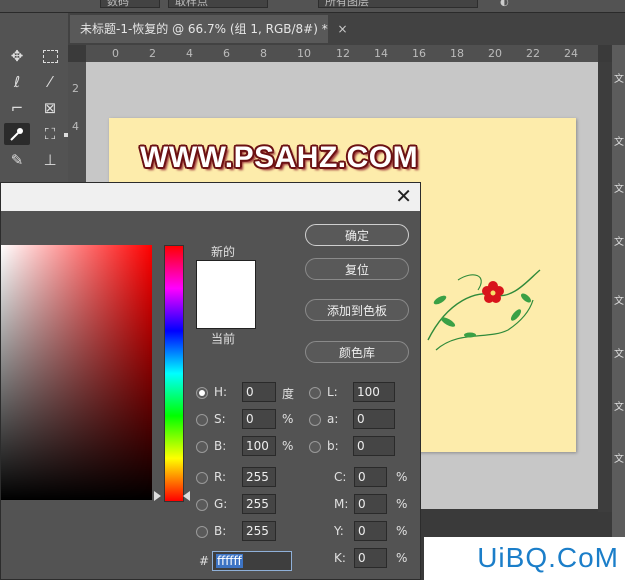 This screenshot has height=580, width=625. What do you see at coordinates (402, 504) in the screenshot?
I see `magenta-unit: %` at bounding box center [402, 504].